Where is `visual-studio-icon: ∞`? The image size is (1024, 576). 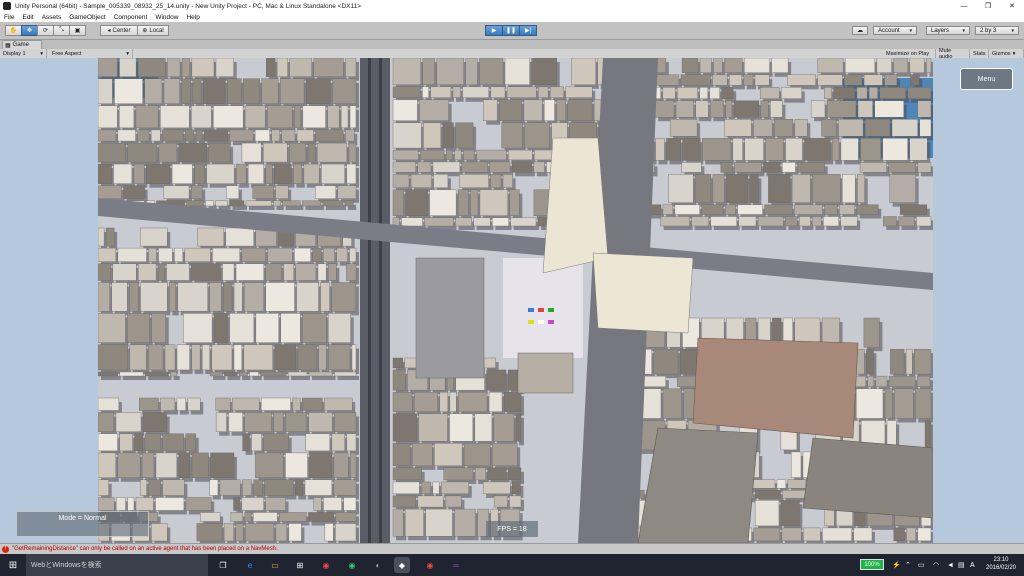 visual-studio-icon: ∞ is located at coordinates (456, 565).